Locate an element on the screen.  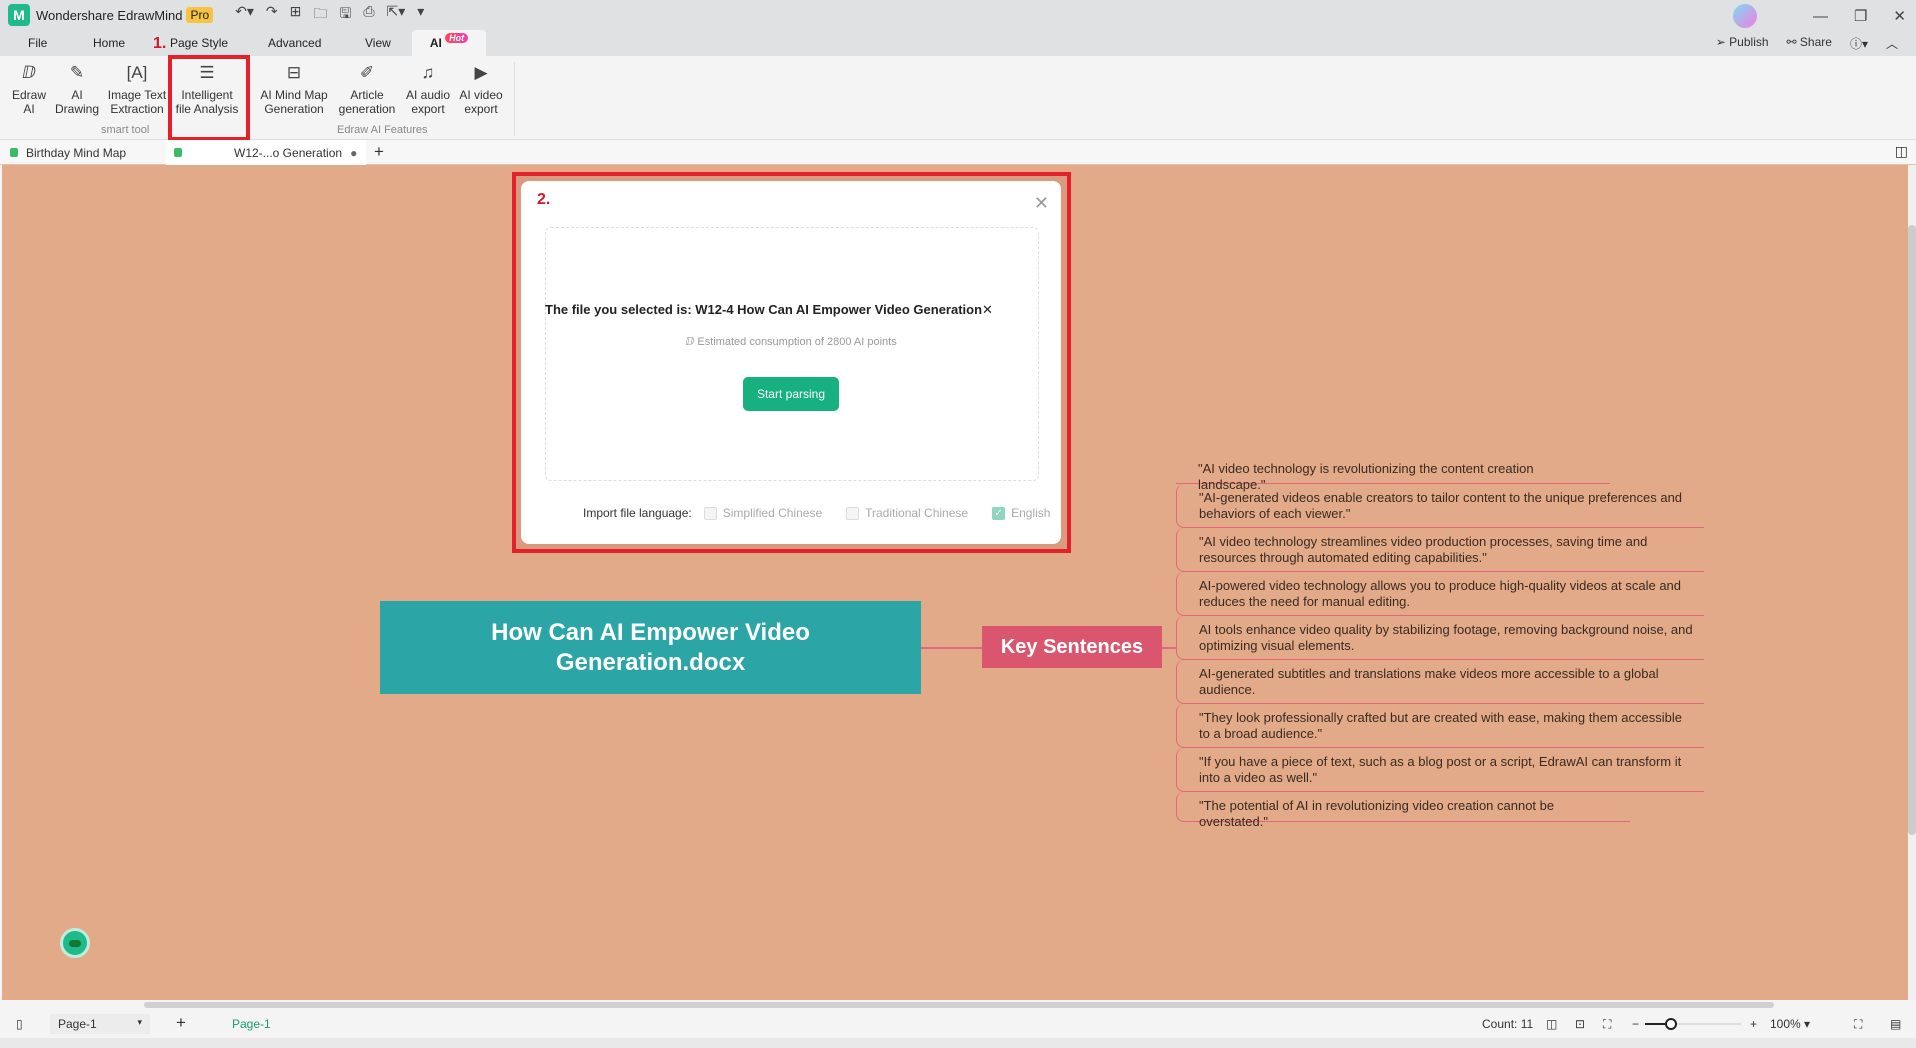
vertical-scrollbar is located at coordinates (1912, 582).